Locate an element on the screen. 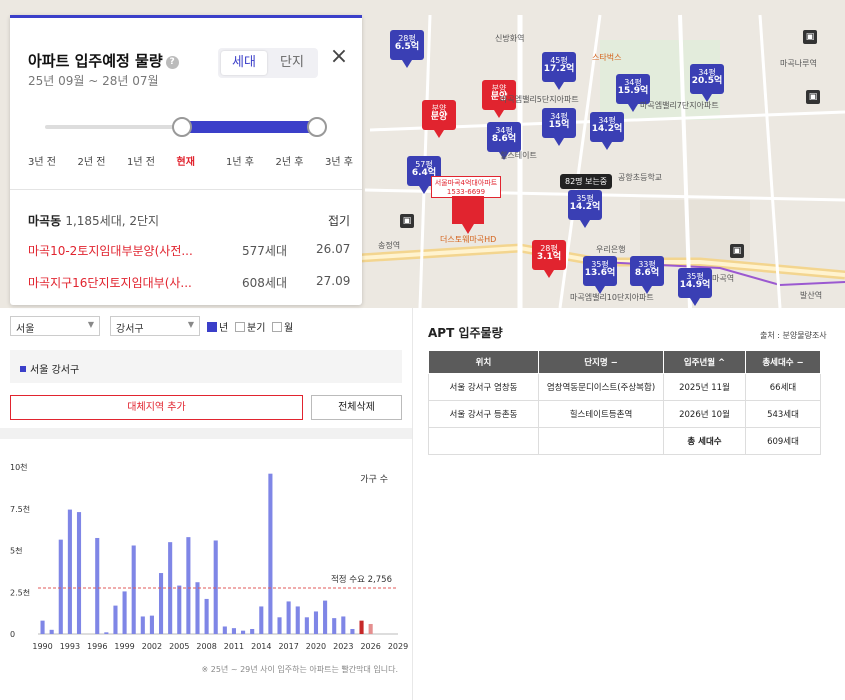 This screenshot has height=700, width=845. map-label: 우리은행 is located at coordinates (611, 249).